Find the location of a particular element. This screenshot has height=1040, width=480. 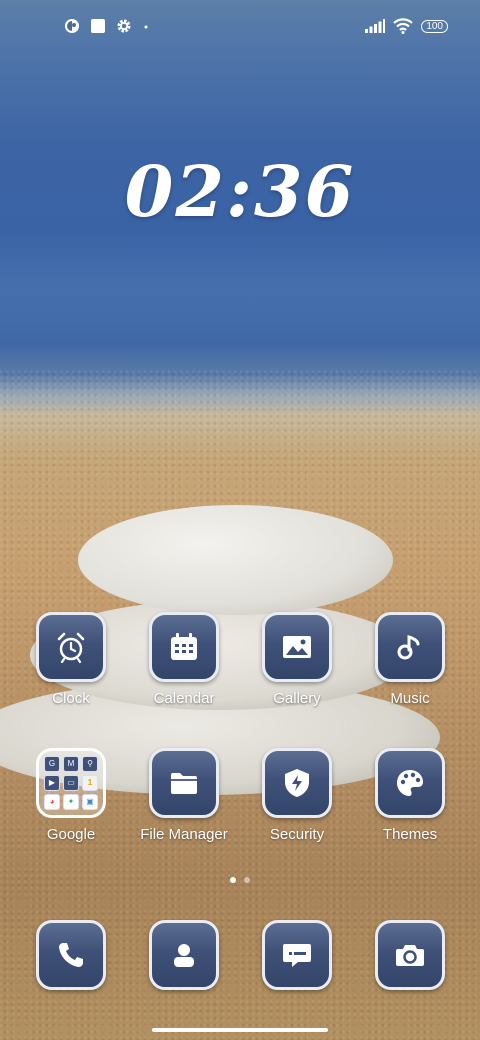

dock-messages is located at coordinates (297, 955).